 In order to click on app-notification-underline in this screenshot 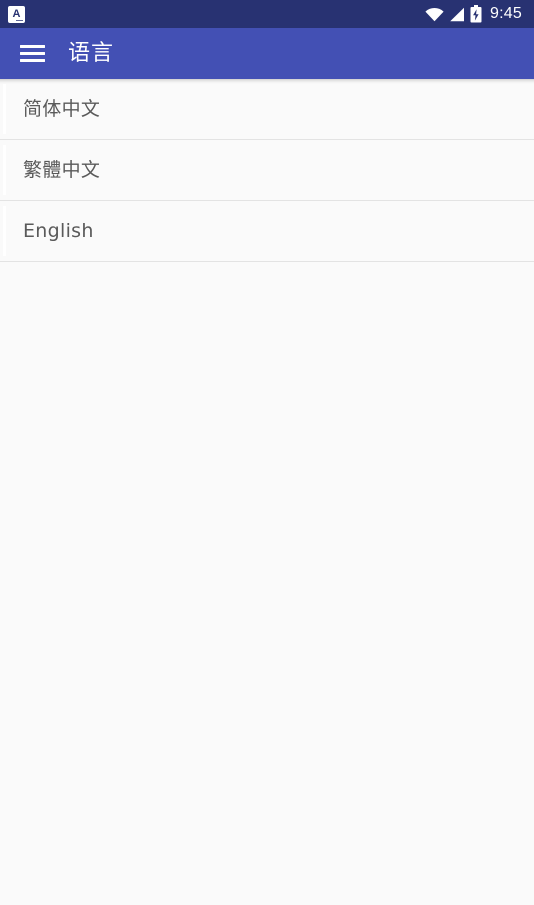, I will do `click(19, 20)`.